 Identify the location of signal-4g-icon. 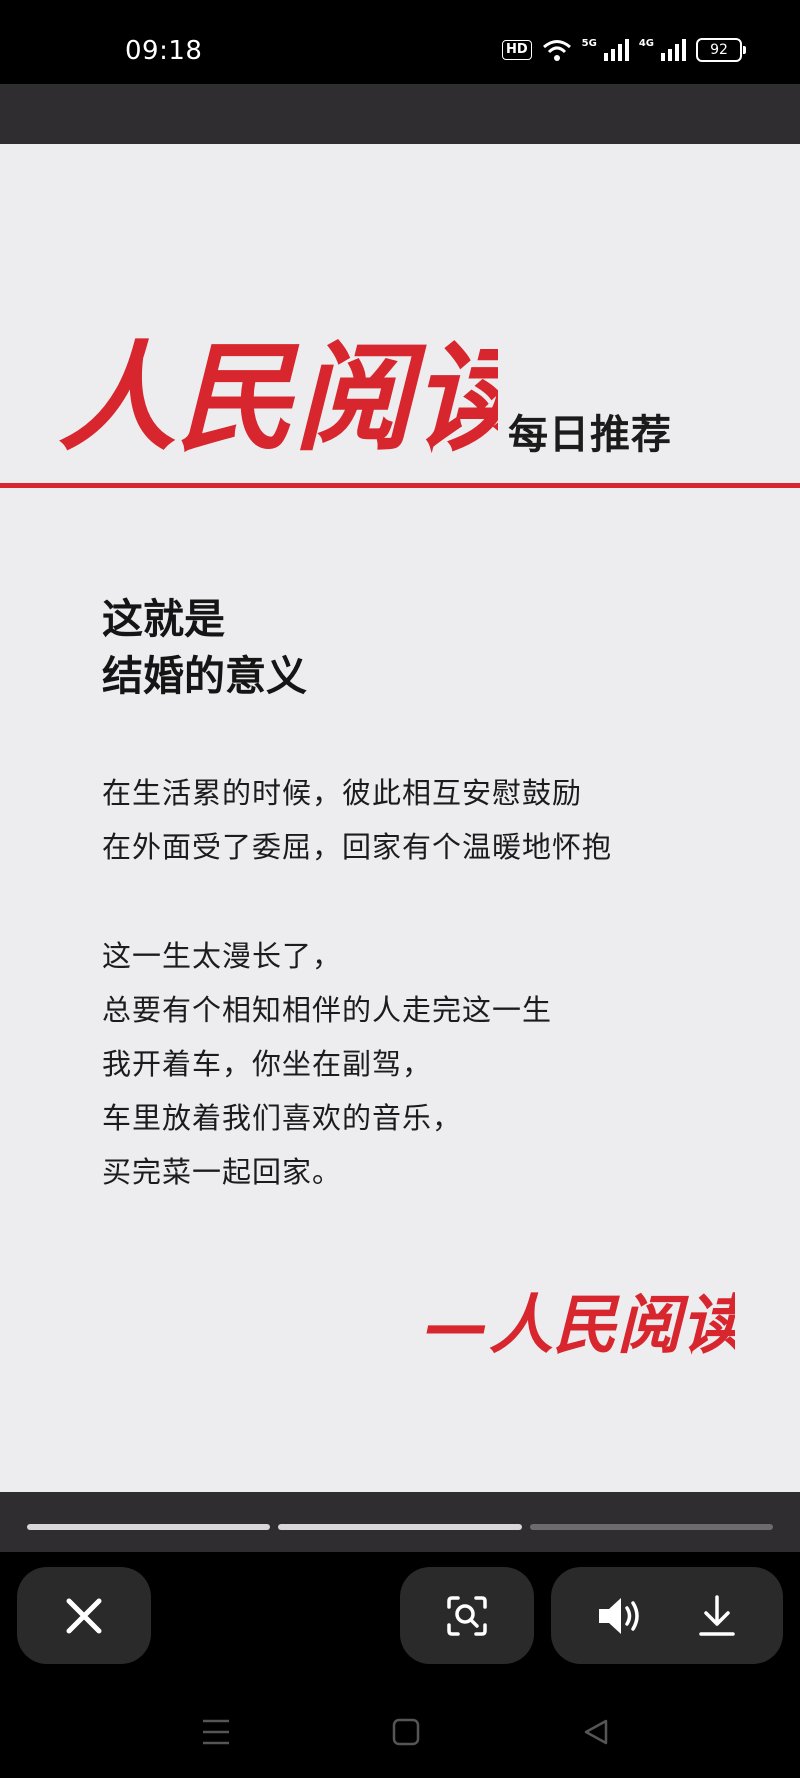
(673, 50).